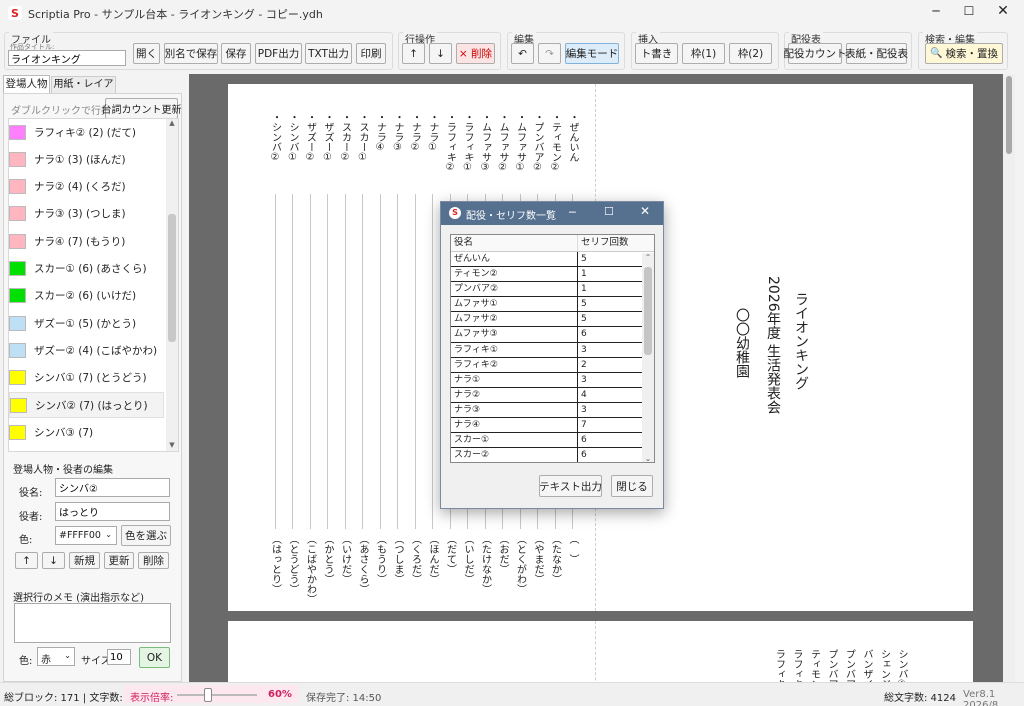  I want to click on cast-column-actor: （いけだ）, so click(345, 559).